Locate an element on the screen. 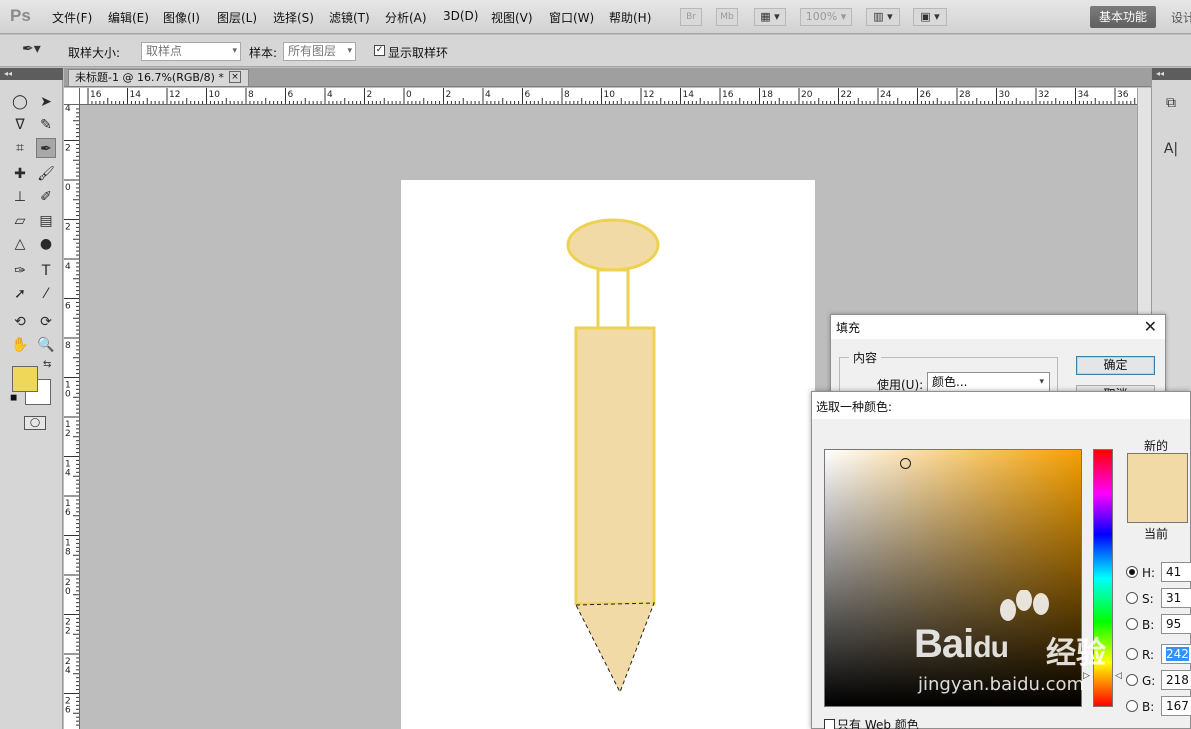 Image resolution: width=1191 pixels, height=729 pixels. character-panel-icon: A| is located at coordinates (1171, 149).